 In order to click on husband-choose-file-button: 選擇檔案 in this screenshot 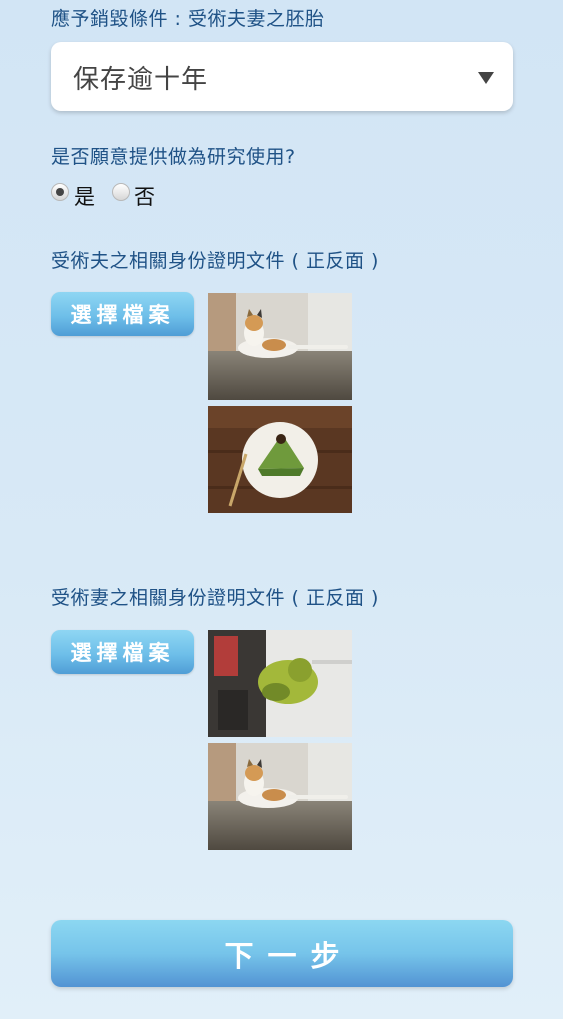, I will do `click(122, 314)`.